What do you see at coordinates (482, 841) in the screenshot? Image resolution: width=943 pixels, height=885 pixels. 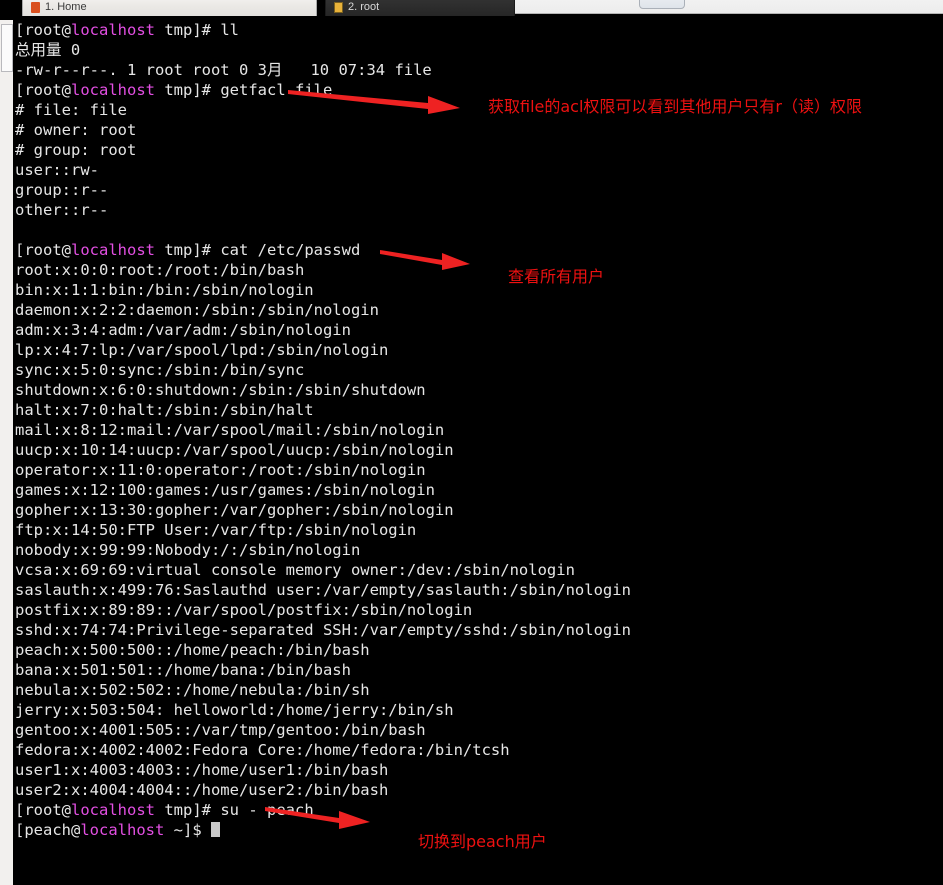 I see `annotation-switch-to-peach: 切换到peach用户` at bounding box center [482, 841].